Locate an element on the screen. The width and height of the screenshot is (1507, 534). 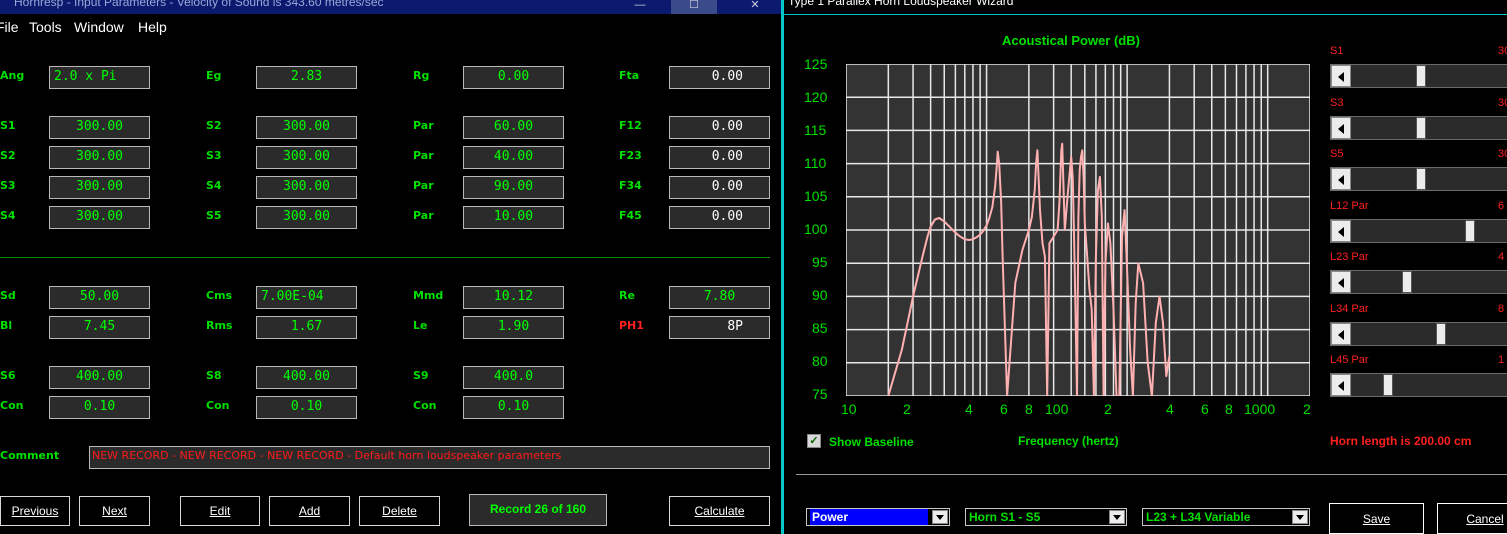
field-mmd: 10.12 is located at coordinates (513, 297).